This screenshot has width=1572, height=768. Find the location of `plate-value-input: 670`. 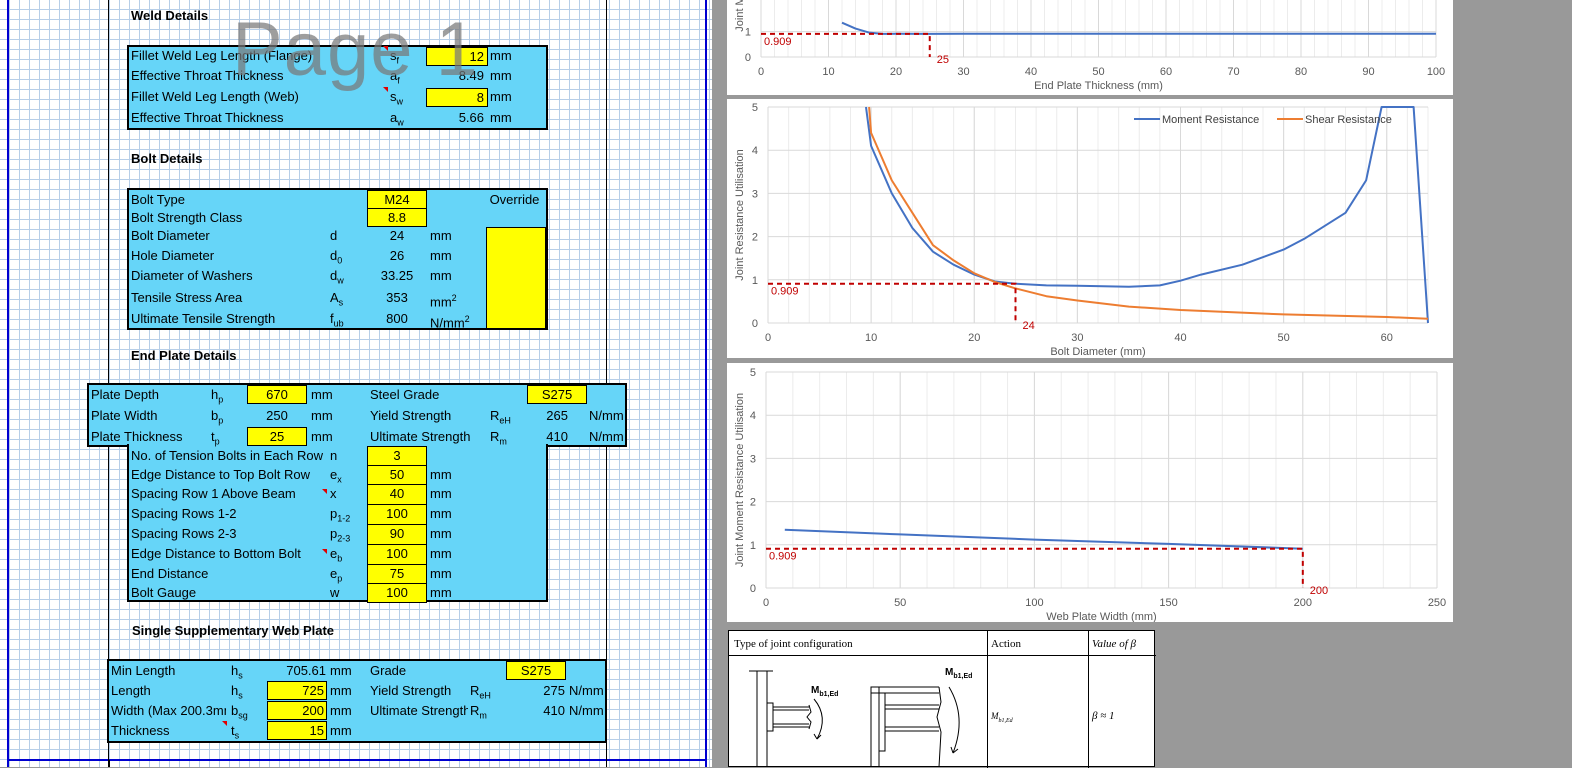

plate-value-input: 670 is located at coordinates (277, 394).